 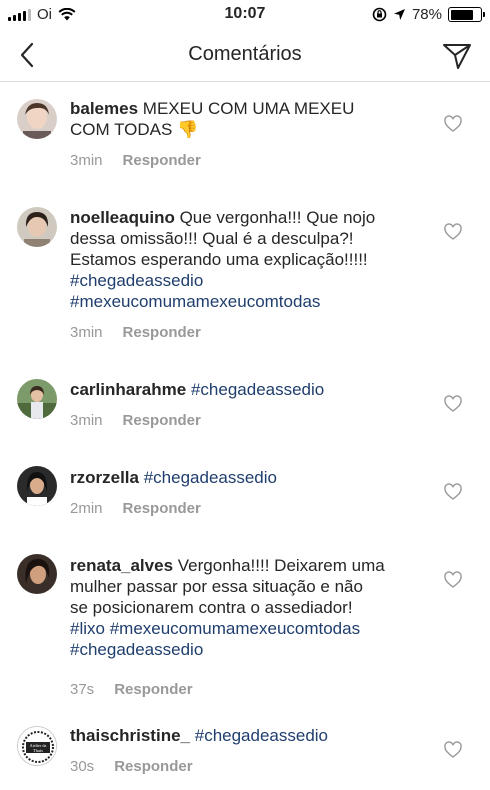 I want to click on comment-meta: 30s Responder, so click(x=131, y=766).